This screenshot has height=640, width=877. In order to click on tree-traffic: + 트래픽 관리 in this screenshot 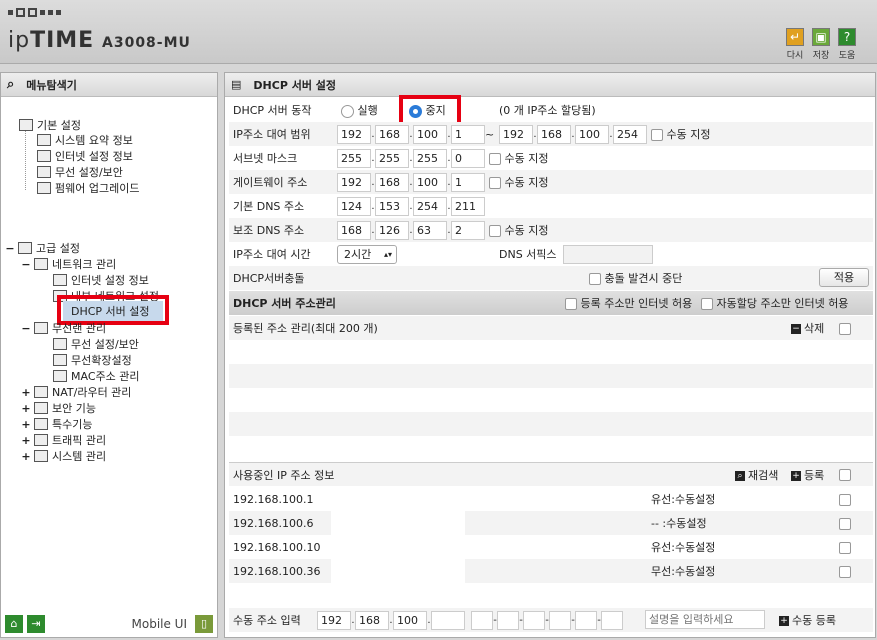, I will do `click(63, 440)`.